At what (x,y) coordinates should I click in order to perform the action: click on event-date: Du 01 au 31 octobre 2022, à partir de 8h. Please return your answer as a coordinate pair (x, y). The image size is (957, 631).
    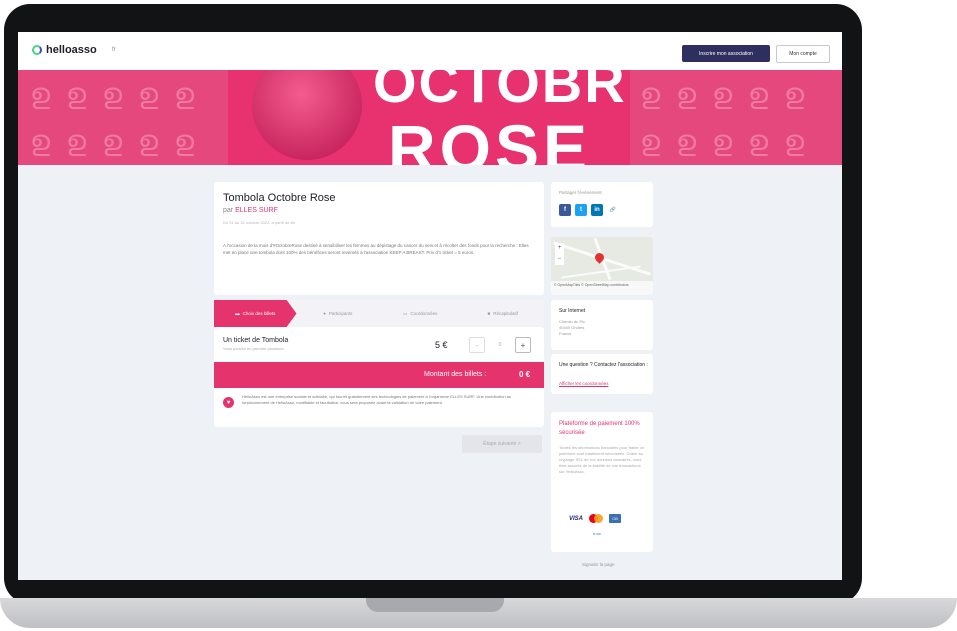
    Looking at the image, I should click on (259, 222).